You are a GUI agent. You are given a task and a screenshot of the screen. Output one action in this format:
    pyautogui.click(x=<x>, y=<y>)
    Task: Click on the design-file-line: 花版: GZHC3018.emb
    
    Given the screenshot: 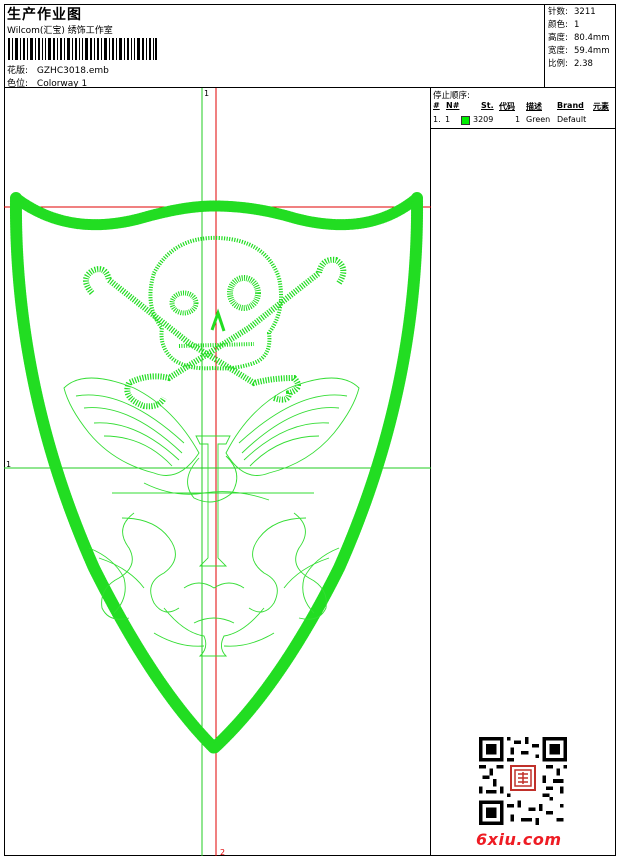 What is the action you would take?
    pyautogui.click(x=58, y=69)
    